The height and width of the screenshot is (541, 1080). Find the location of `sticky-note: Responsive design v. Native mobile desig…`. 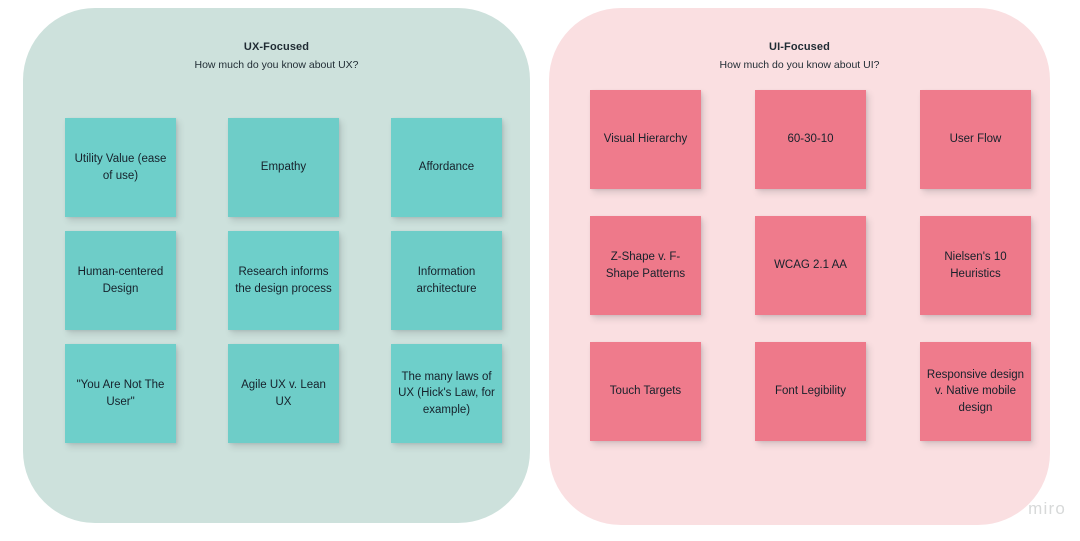

sticky-note: Responsive design v. Native mobile desig… is located at coordinates (975, 391).